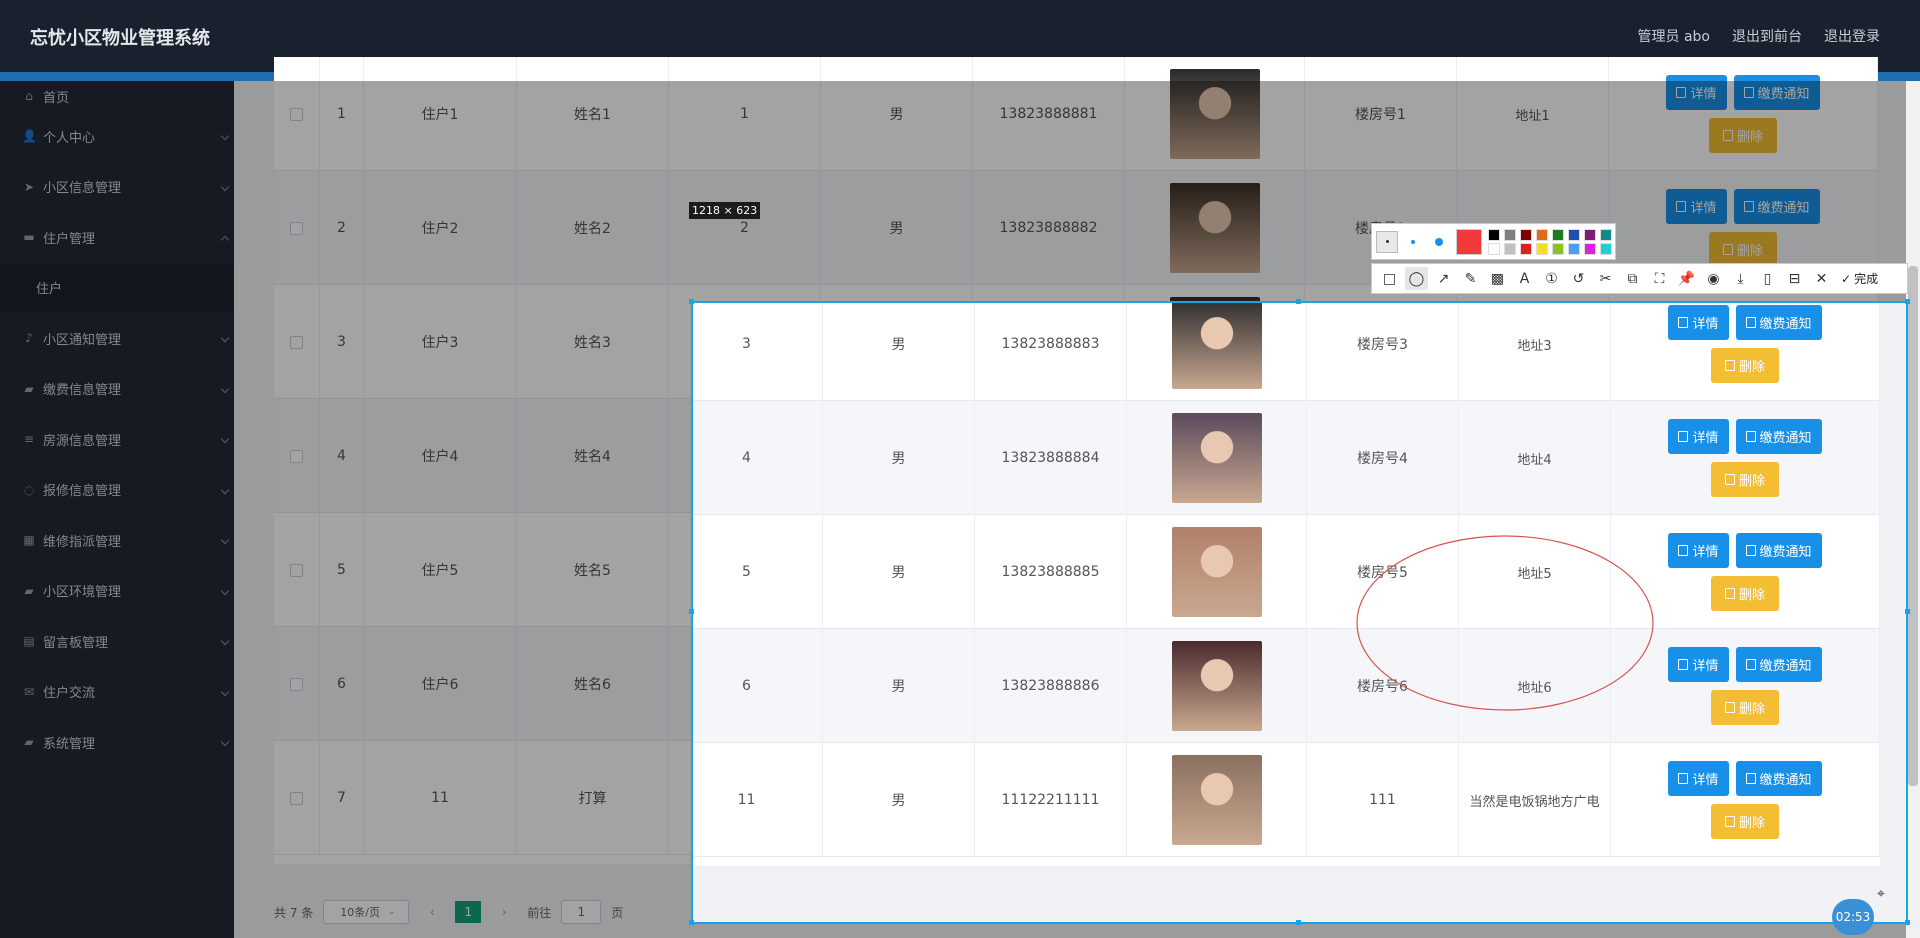  Describe the element at coordinates (225, 388) in the screenshot. I see `chevron-down-icon` at that location.